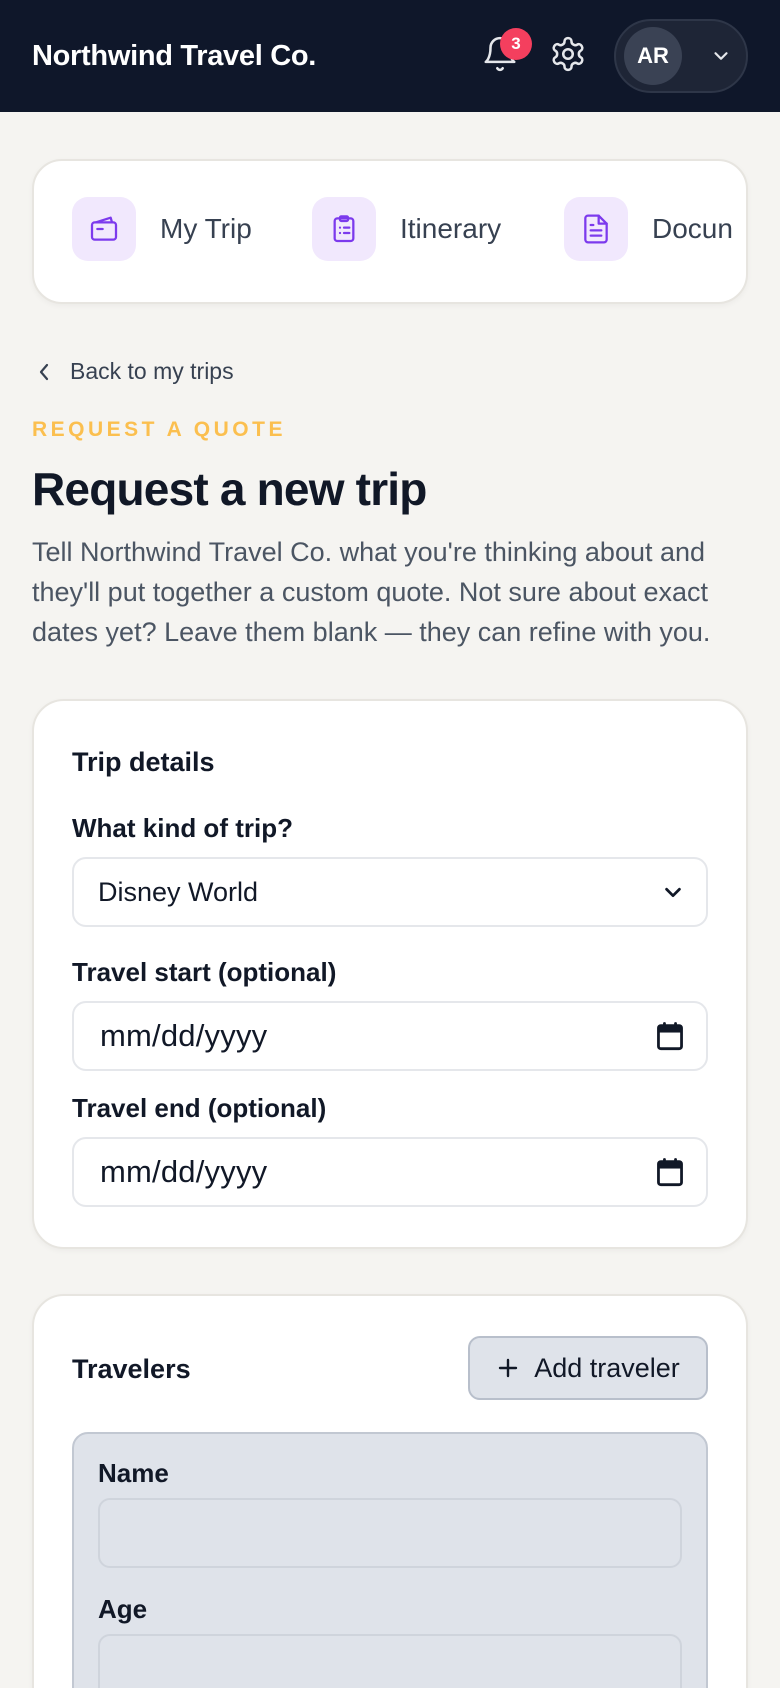  Describe the element at coordinates (390, 892) in the screenshot. I see `trip-kind-select: Disney World` at that location.